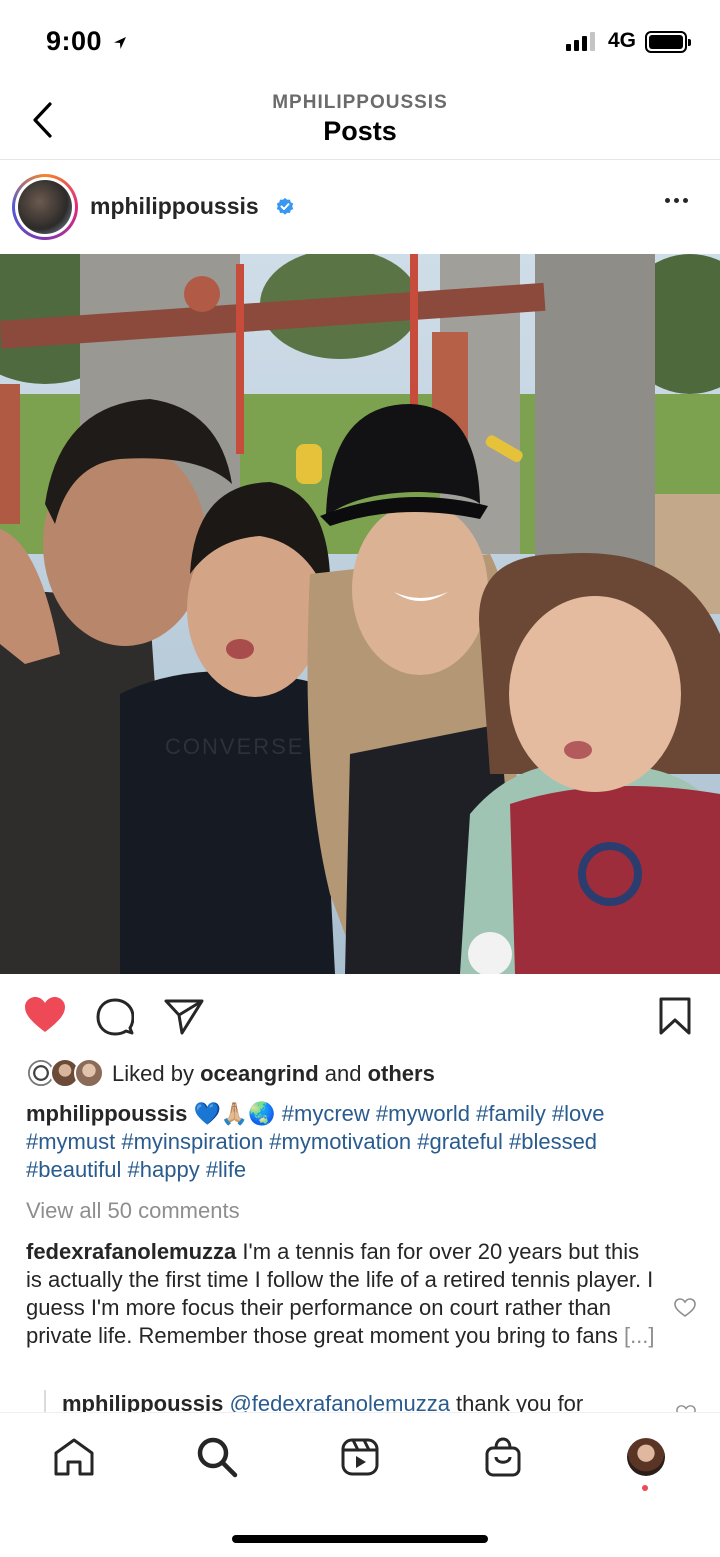 The height and width of the screenshot is (1557, 720). I want to click on time-text: 9:00, so click(74, 41).